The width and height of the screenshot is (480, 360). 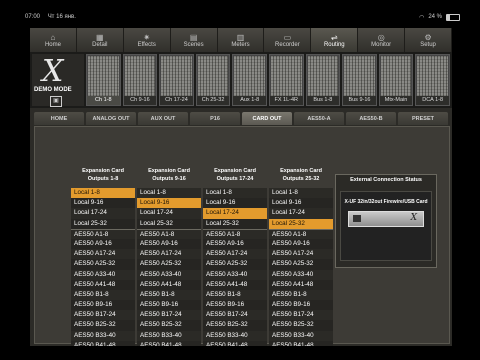 I want to click on nav-recorder: ▭ Recorder, so click(x=288, y=40).